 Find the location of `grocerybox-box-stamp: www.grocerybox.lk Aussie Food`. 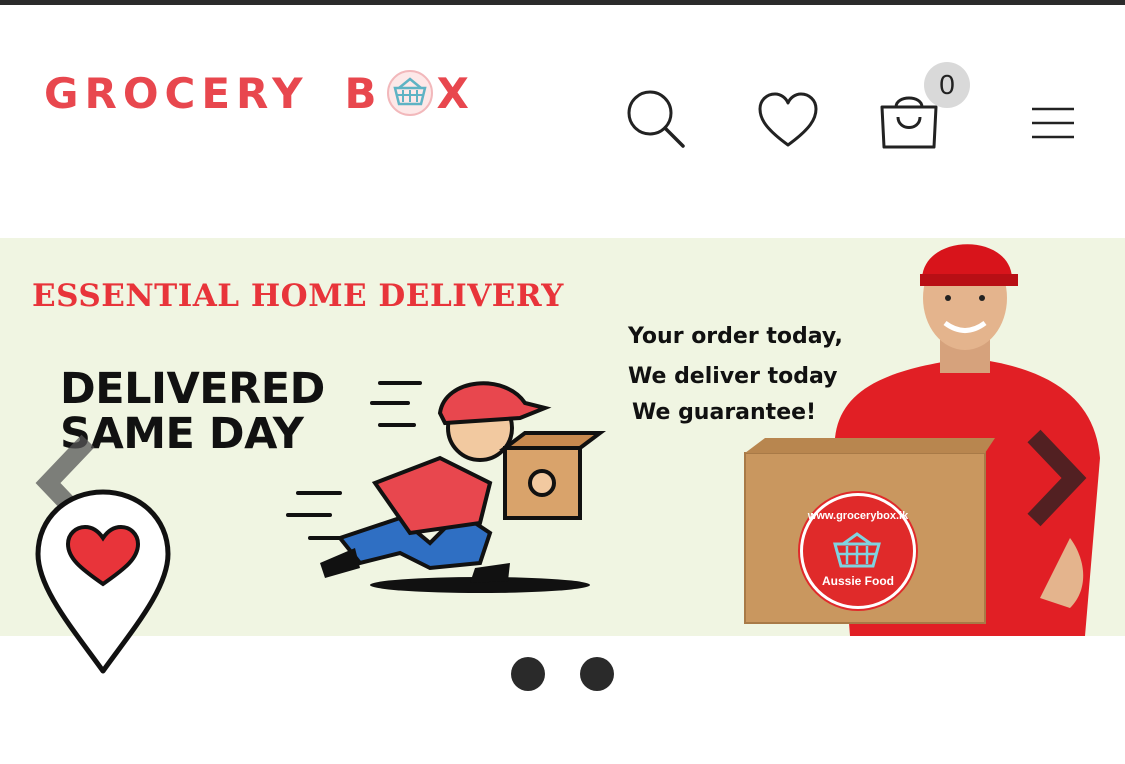

grocerybox-box-stamp: www.grocerybox.lk Aussie Food is located at coordinates (858, 551).